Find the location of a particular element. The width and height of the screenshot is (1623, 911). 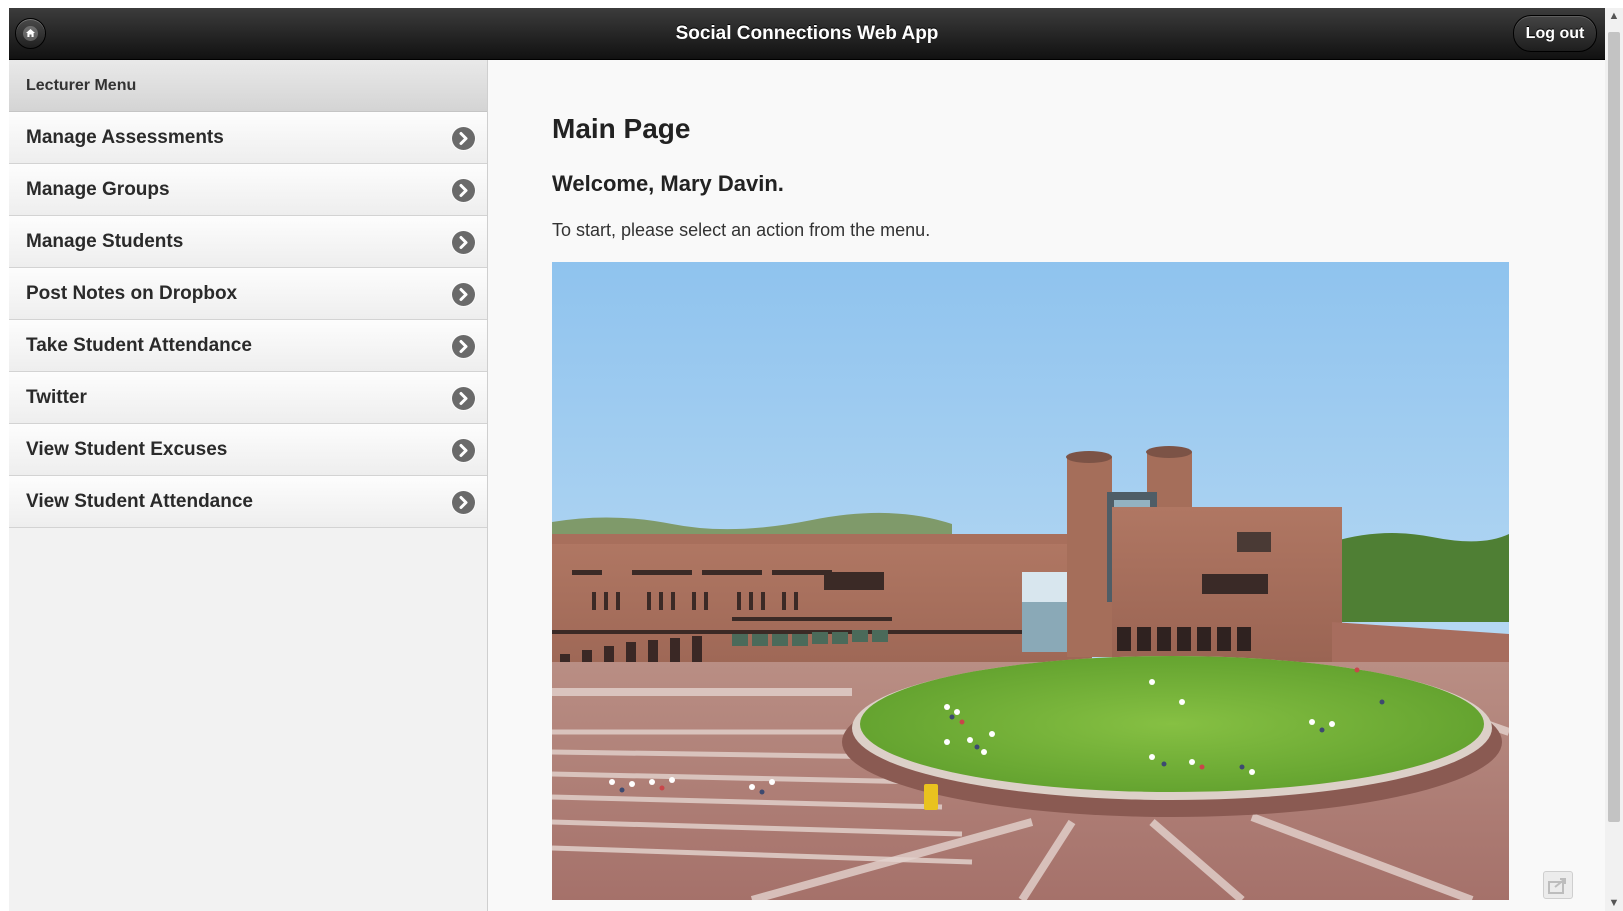

menu-item-label: View Student Attendance is located at coordinates (139, 501).